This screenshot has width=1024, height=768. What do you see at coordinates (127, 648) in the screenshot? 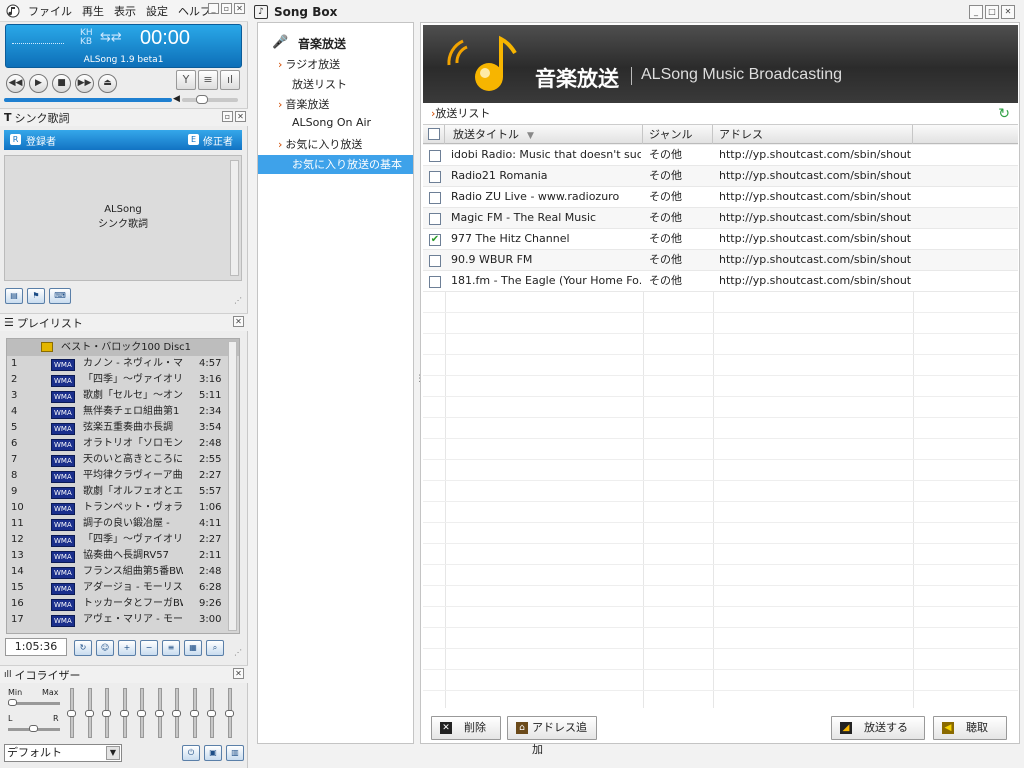
I see `playlist-add-button: +` at bounding box center [127, 648].